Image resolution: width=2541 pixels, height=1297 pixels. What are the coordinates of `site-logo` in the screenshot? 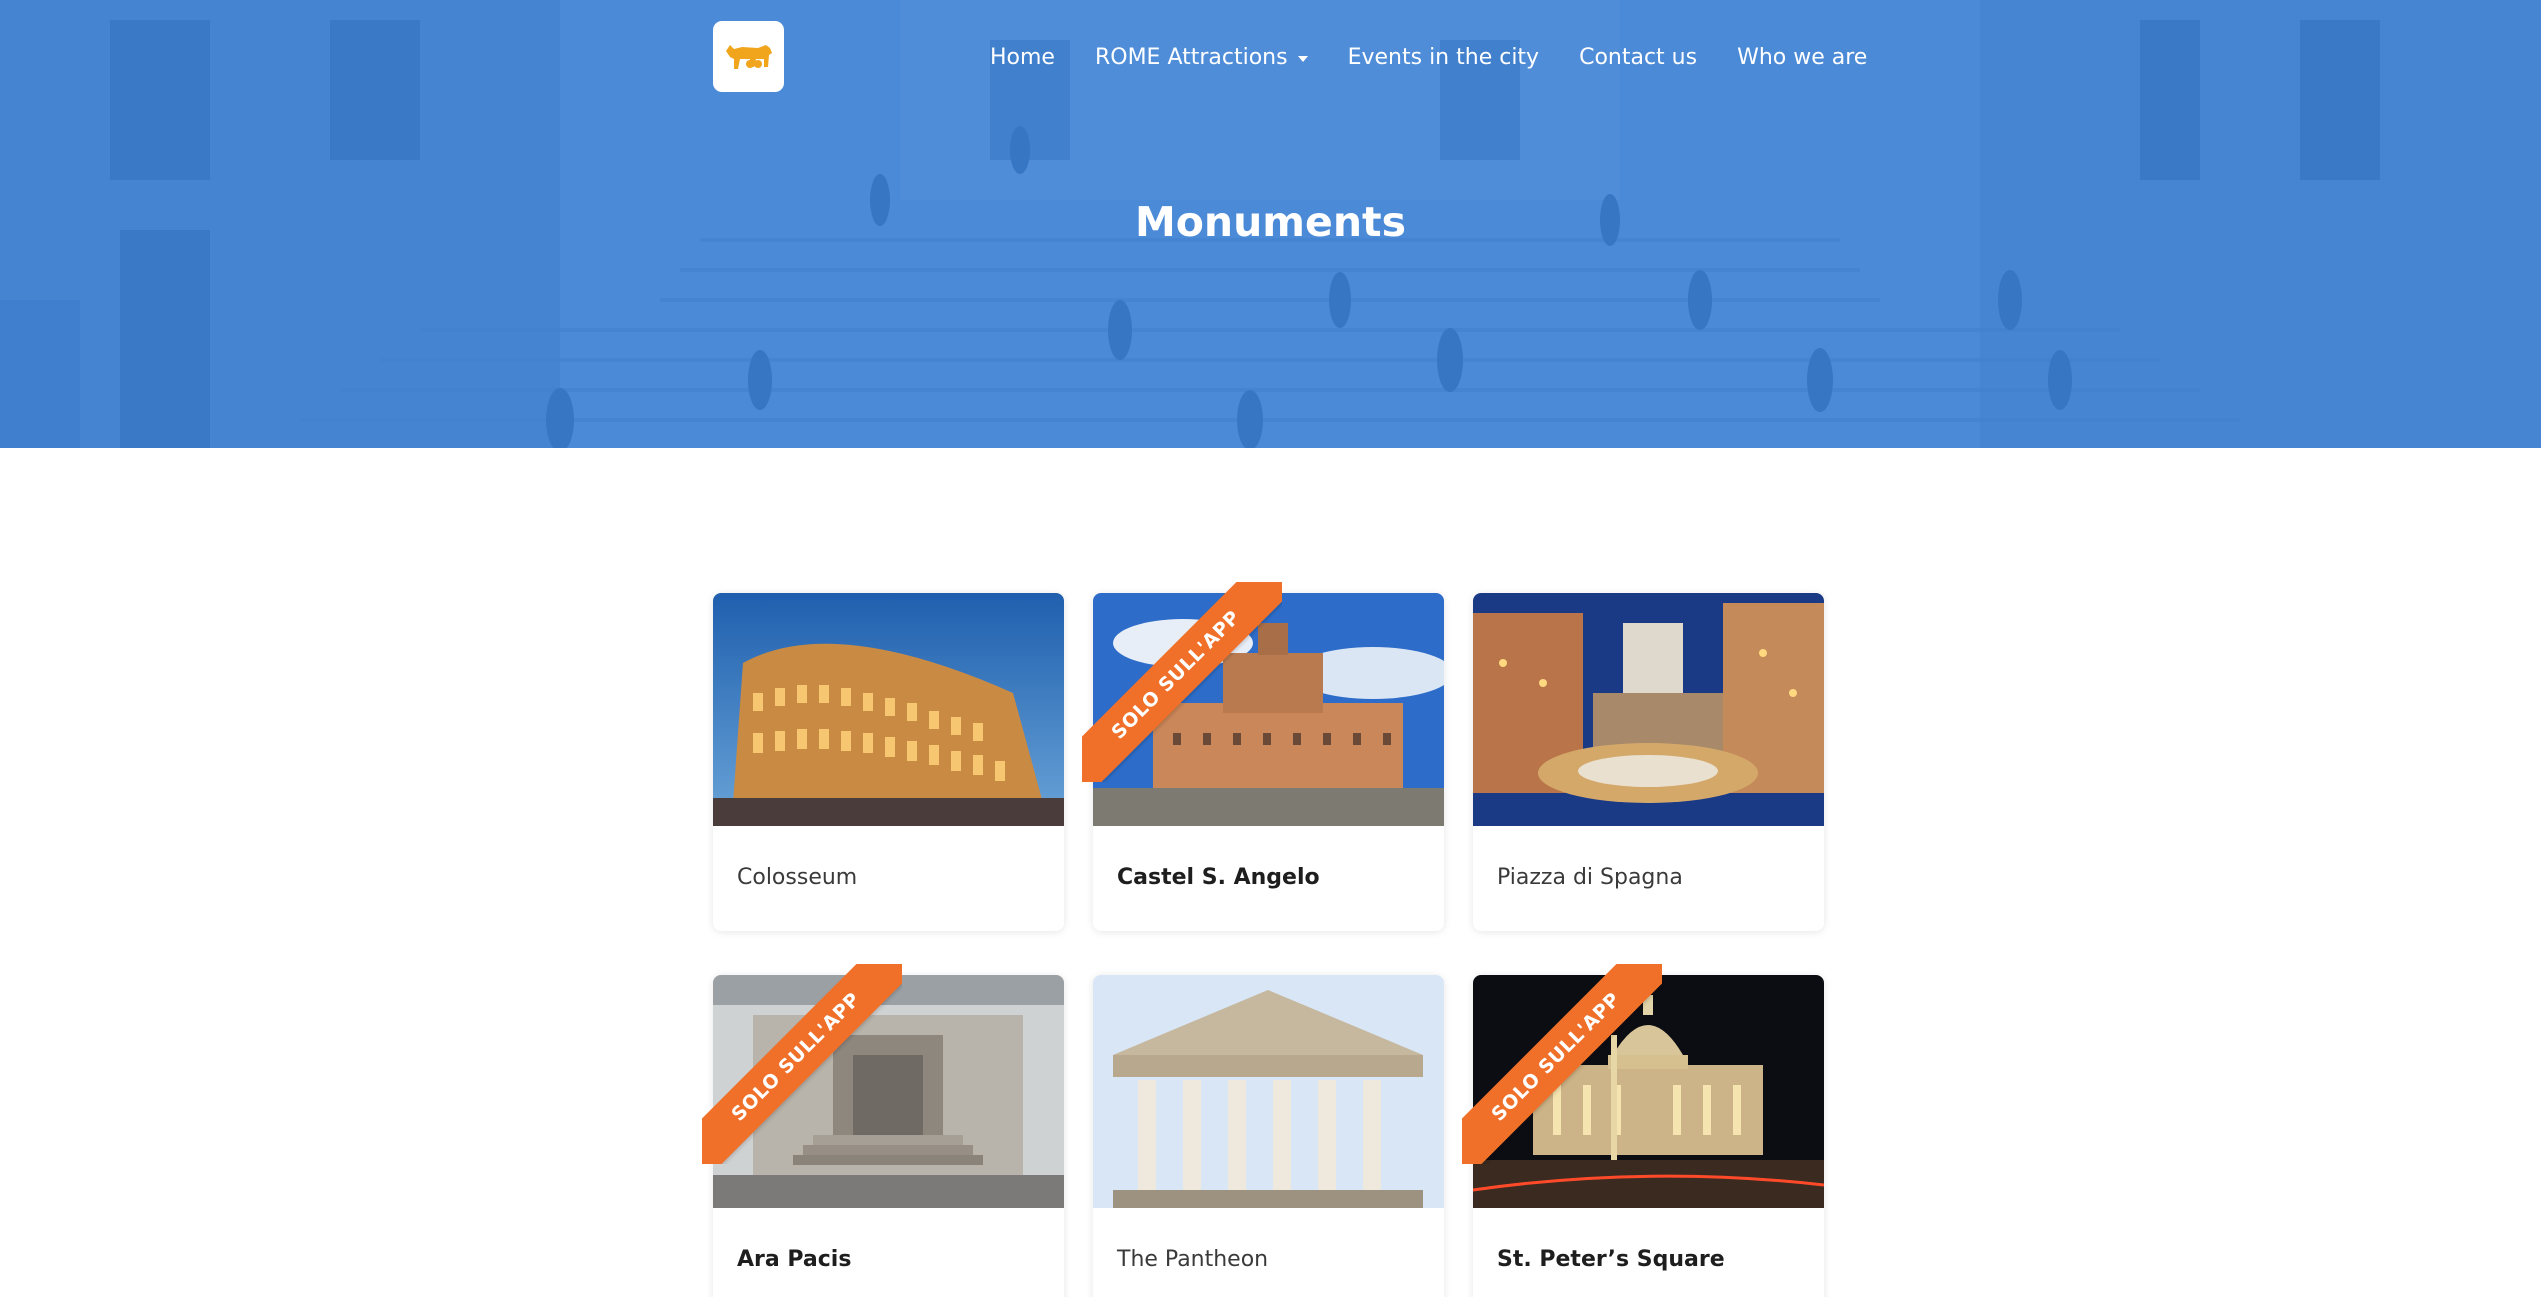 It's located at (748, 56).